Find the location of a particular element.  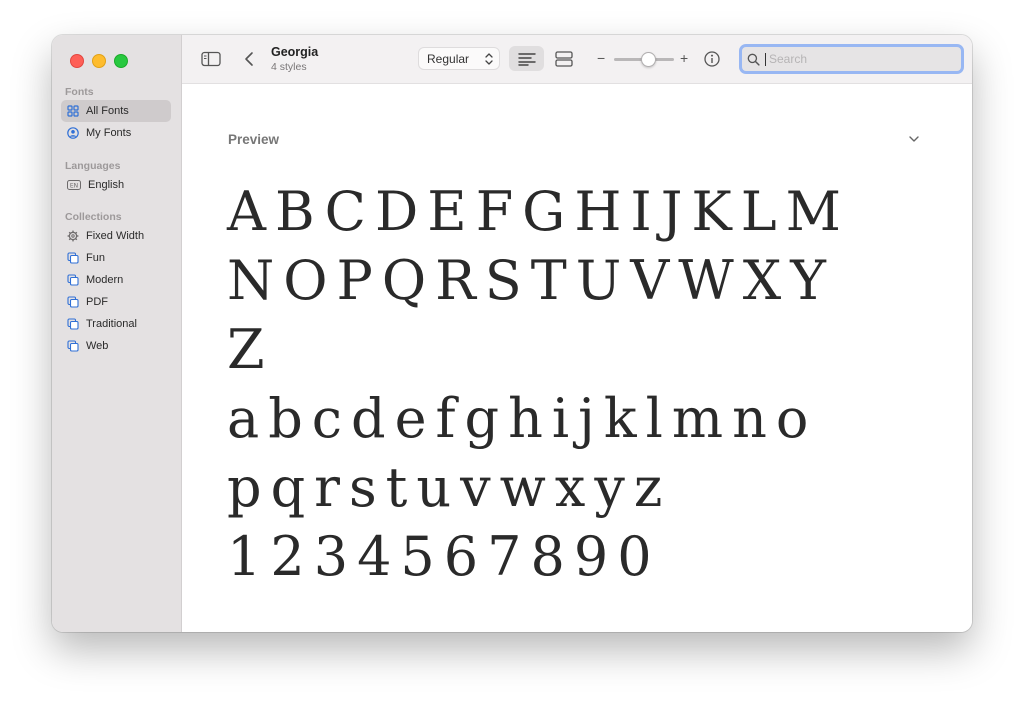

toolbar: Georgia 4 styles Regular − + is located at coordinates (577, 59).